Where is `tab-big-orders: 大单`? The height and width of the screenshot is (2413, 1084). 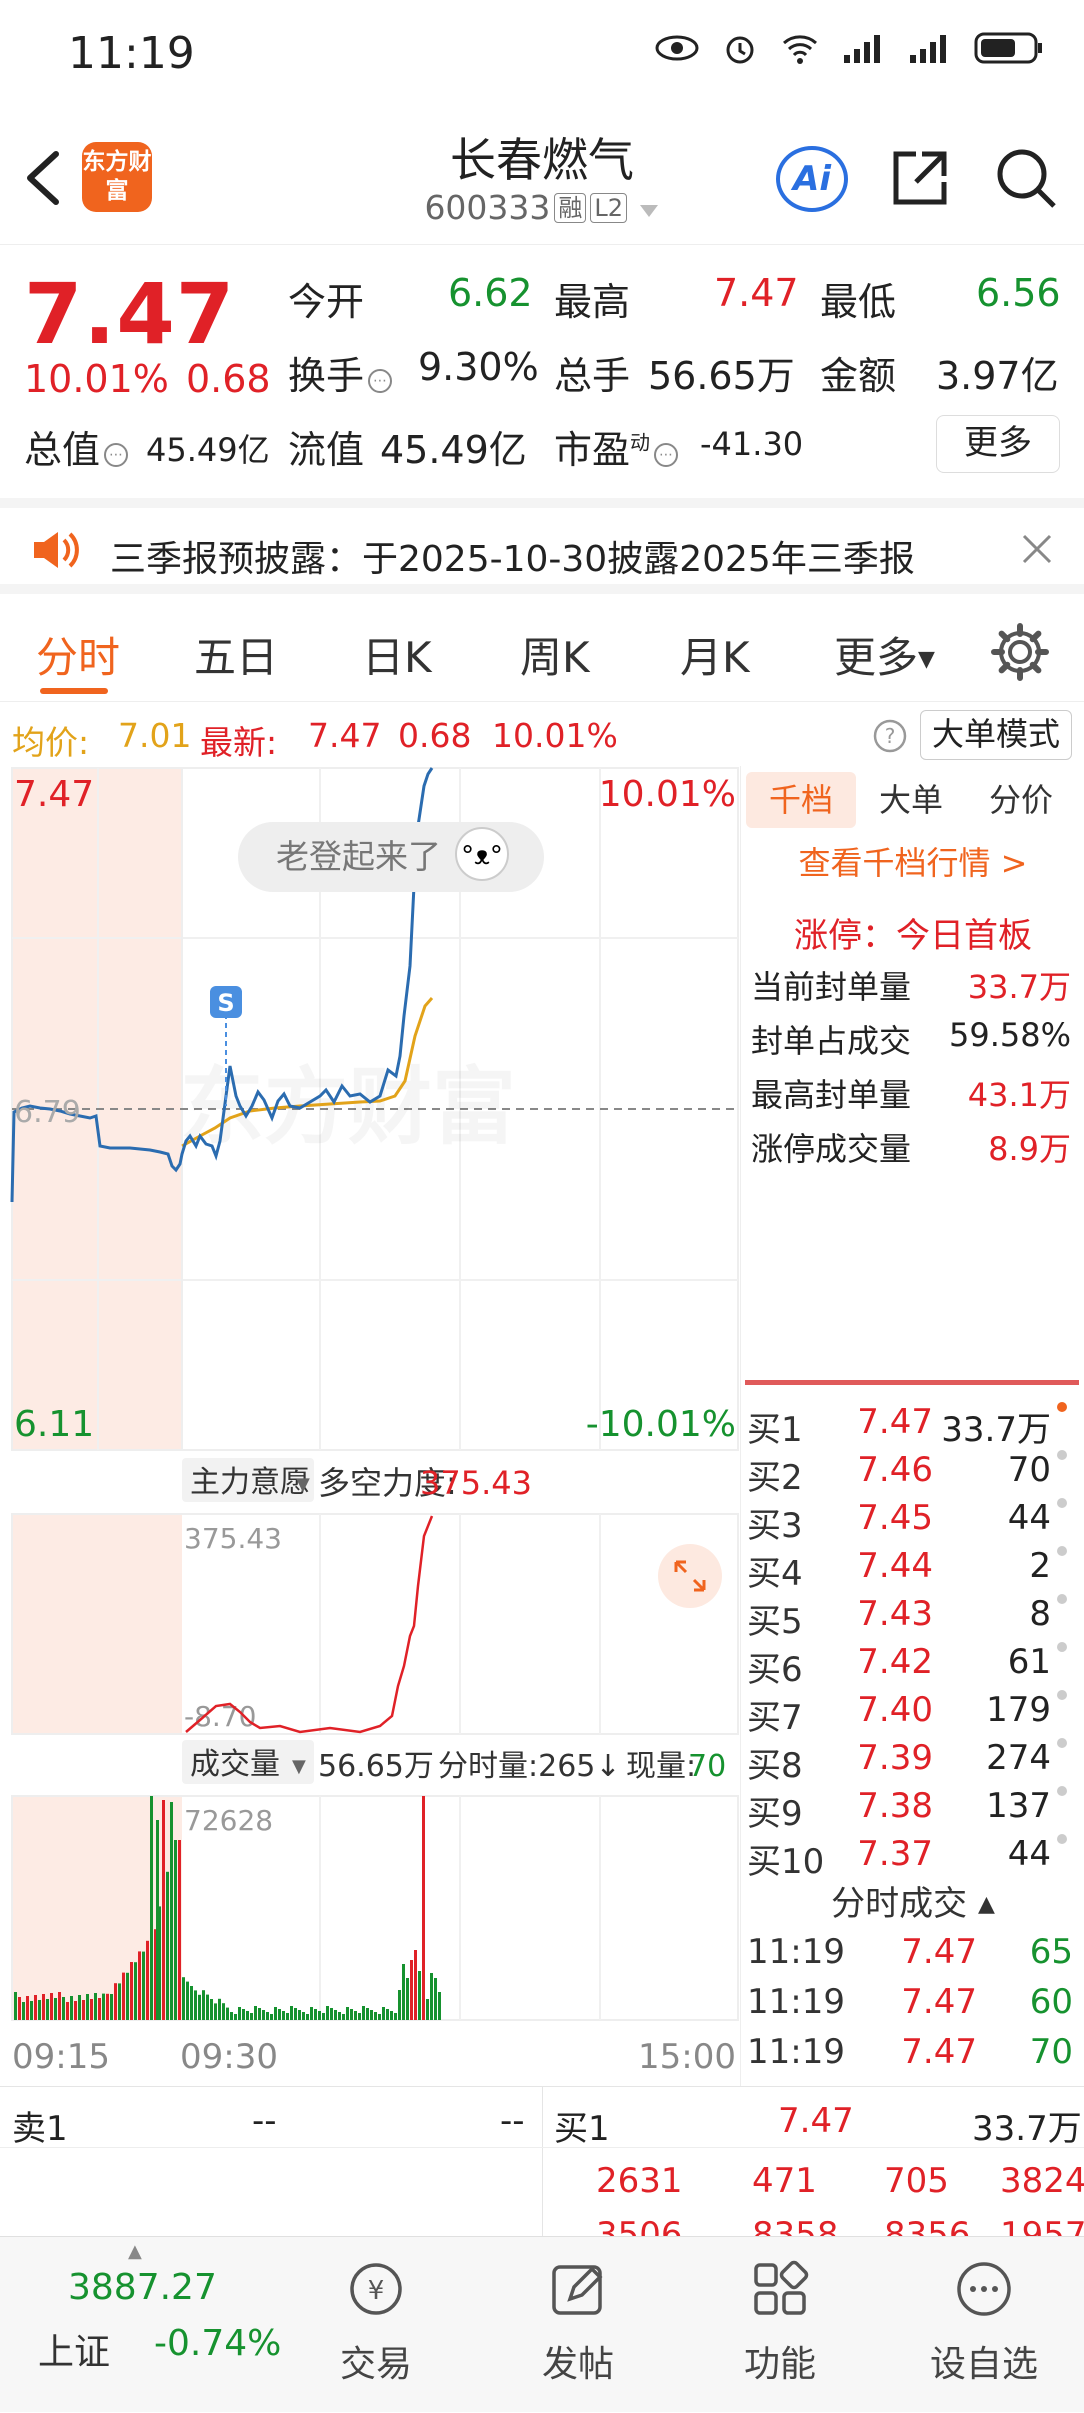
tab-big-orders: 大单 is located at coordinates (911, 800).